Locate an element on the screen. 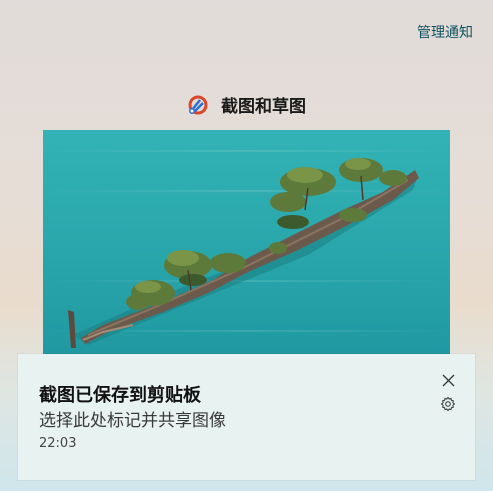 This screenshot has height=491, width=493. app-title: 截图和草图 is located at coordinates (263, 107).